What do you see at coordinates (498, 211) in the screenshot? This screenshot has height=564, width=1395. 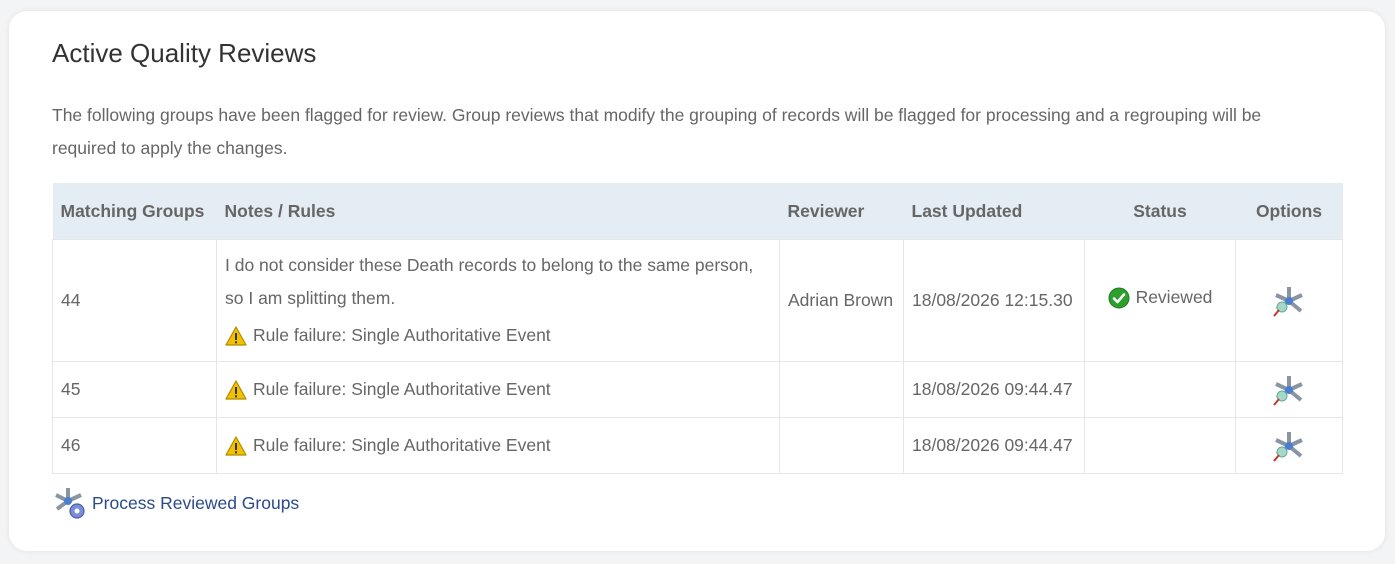 I see `header-notes-rules: Notes / Rules` at bounding box center [498, 211].